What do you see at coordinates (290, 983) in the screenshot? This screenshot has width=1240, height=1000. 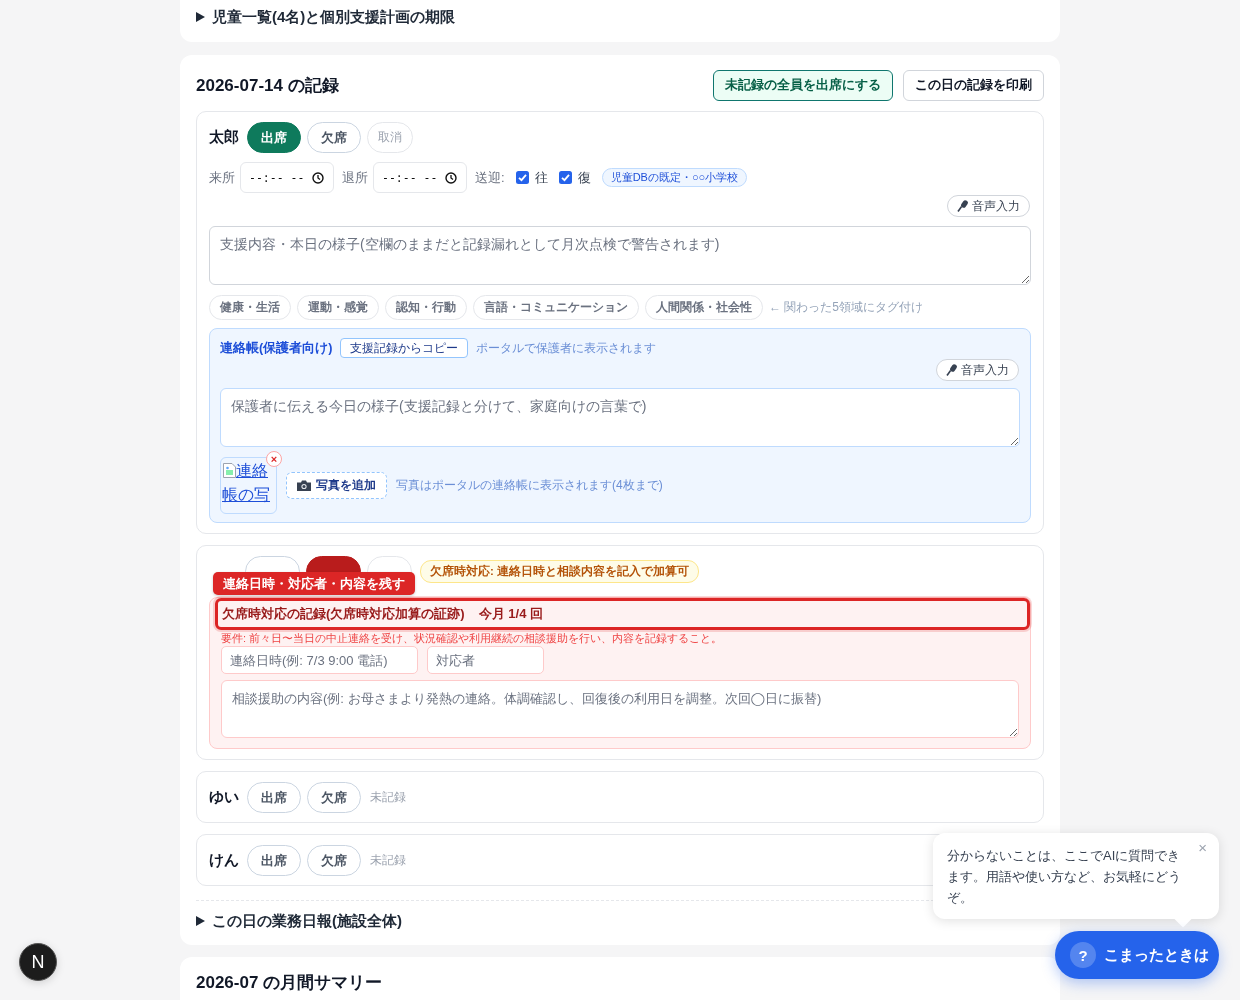 I see `section-title: 2026-07 の月間サマリー` at bounding box center [290, 983].